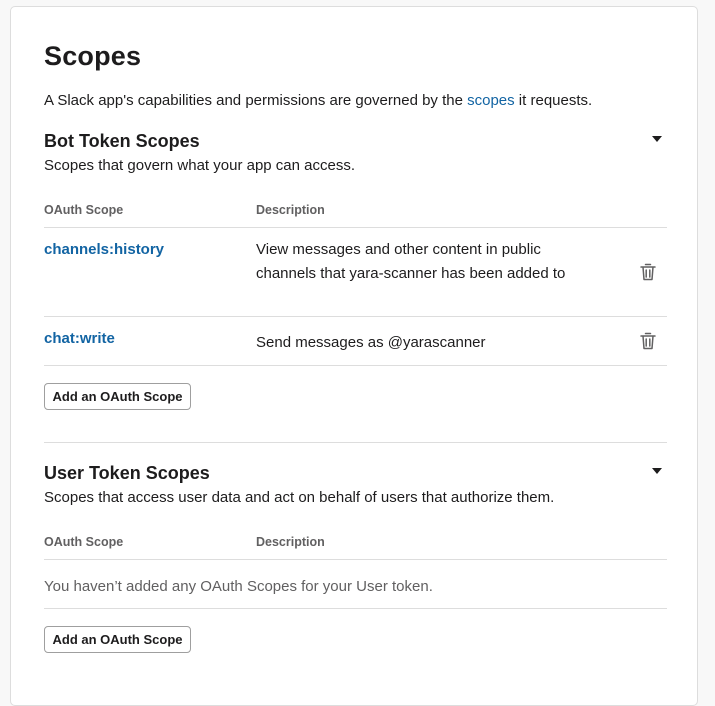 The image size is (715, 706). I want to click on scope-description: Send messages as @yarascanner, so click(371, 342).